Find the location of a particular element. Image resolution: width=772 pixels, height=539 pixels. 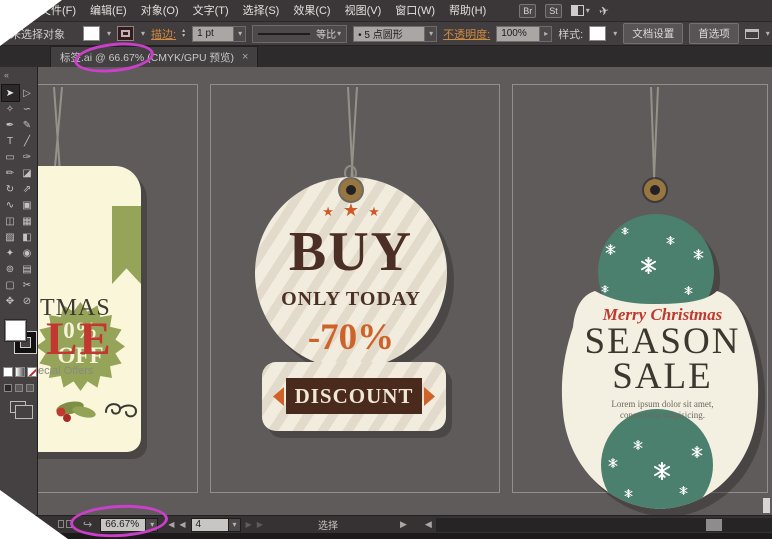

pen-tool: ✒ is located at coordinates (10, 125).